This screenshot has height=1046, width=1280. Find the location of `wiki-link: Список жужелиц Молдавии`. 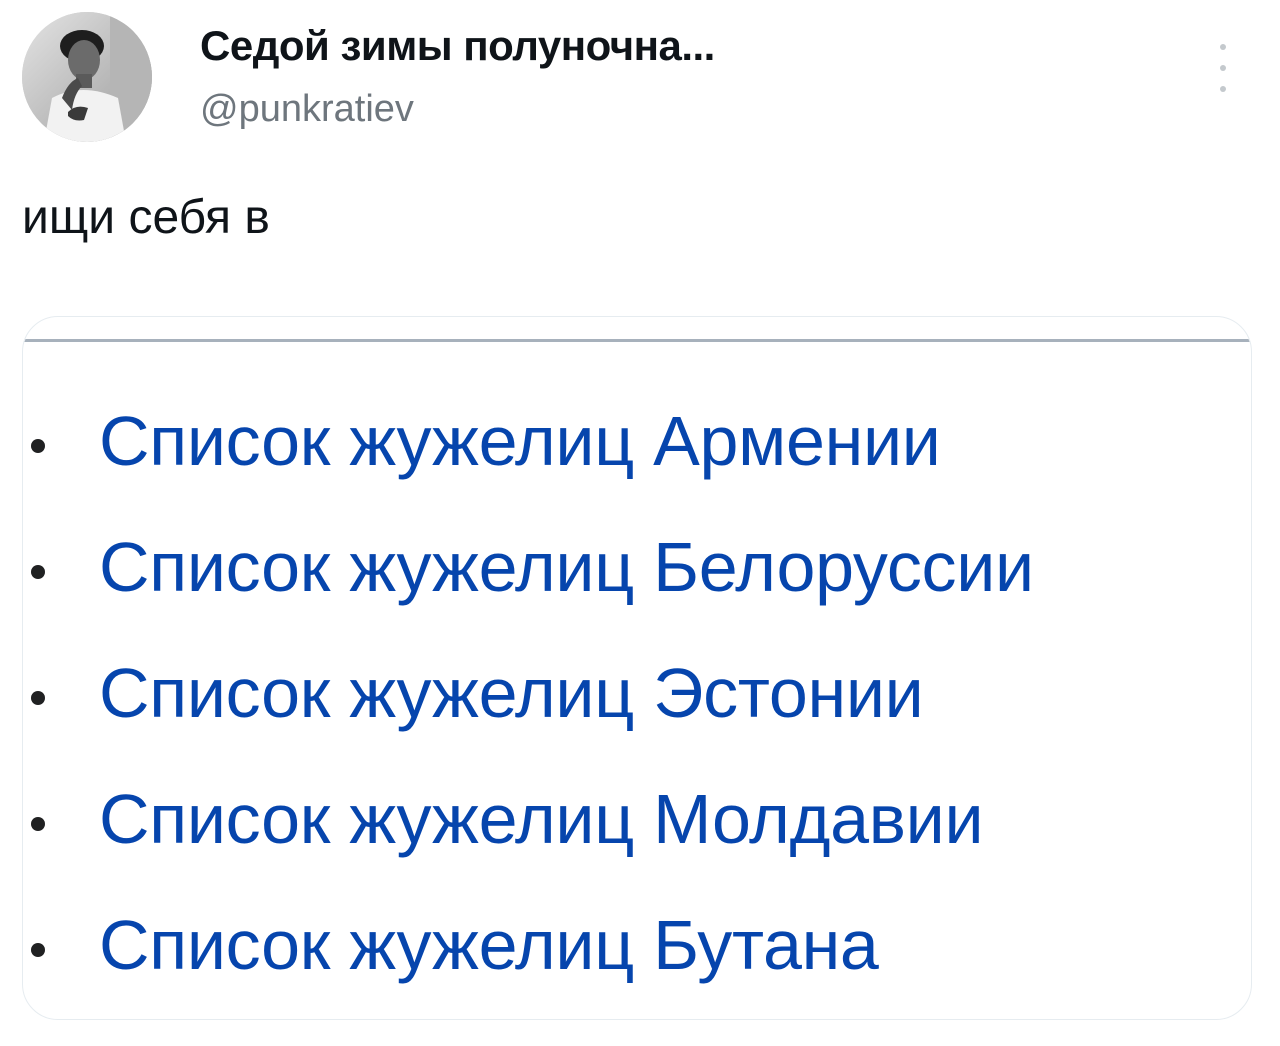

wiki-link: Список жужелиц Молдавии is located at coordinates (541, 819).